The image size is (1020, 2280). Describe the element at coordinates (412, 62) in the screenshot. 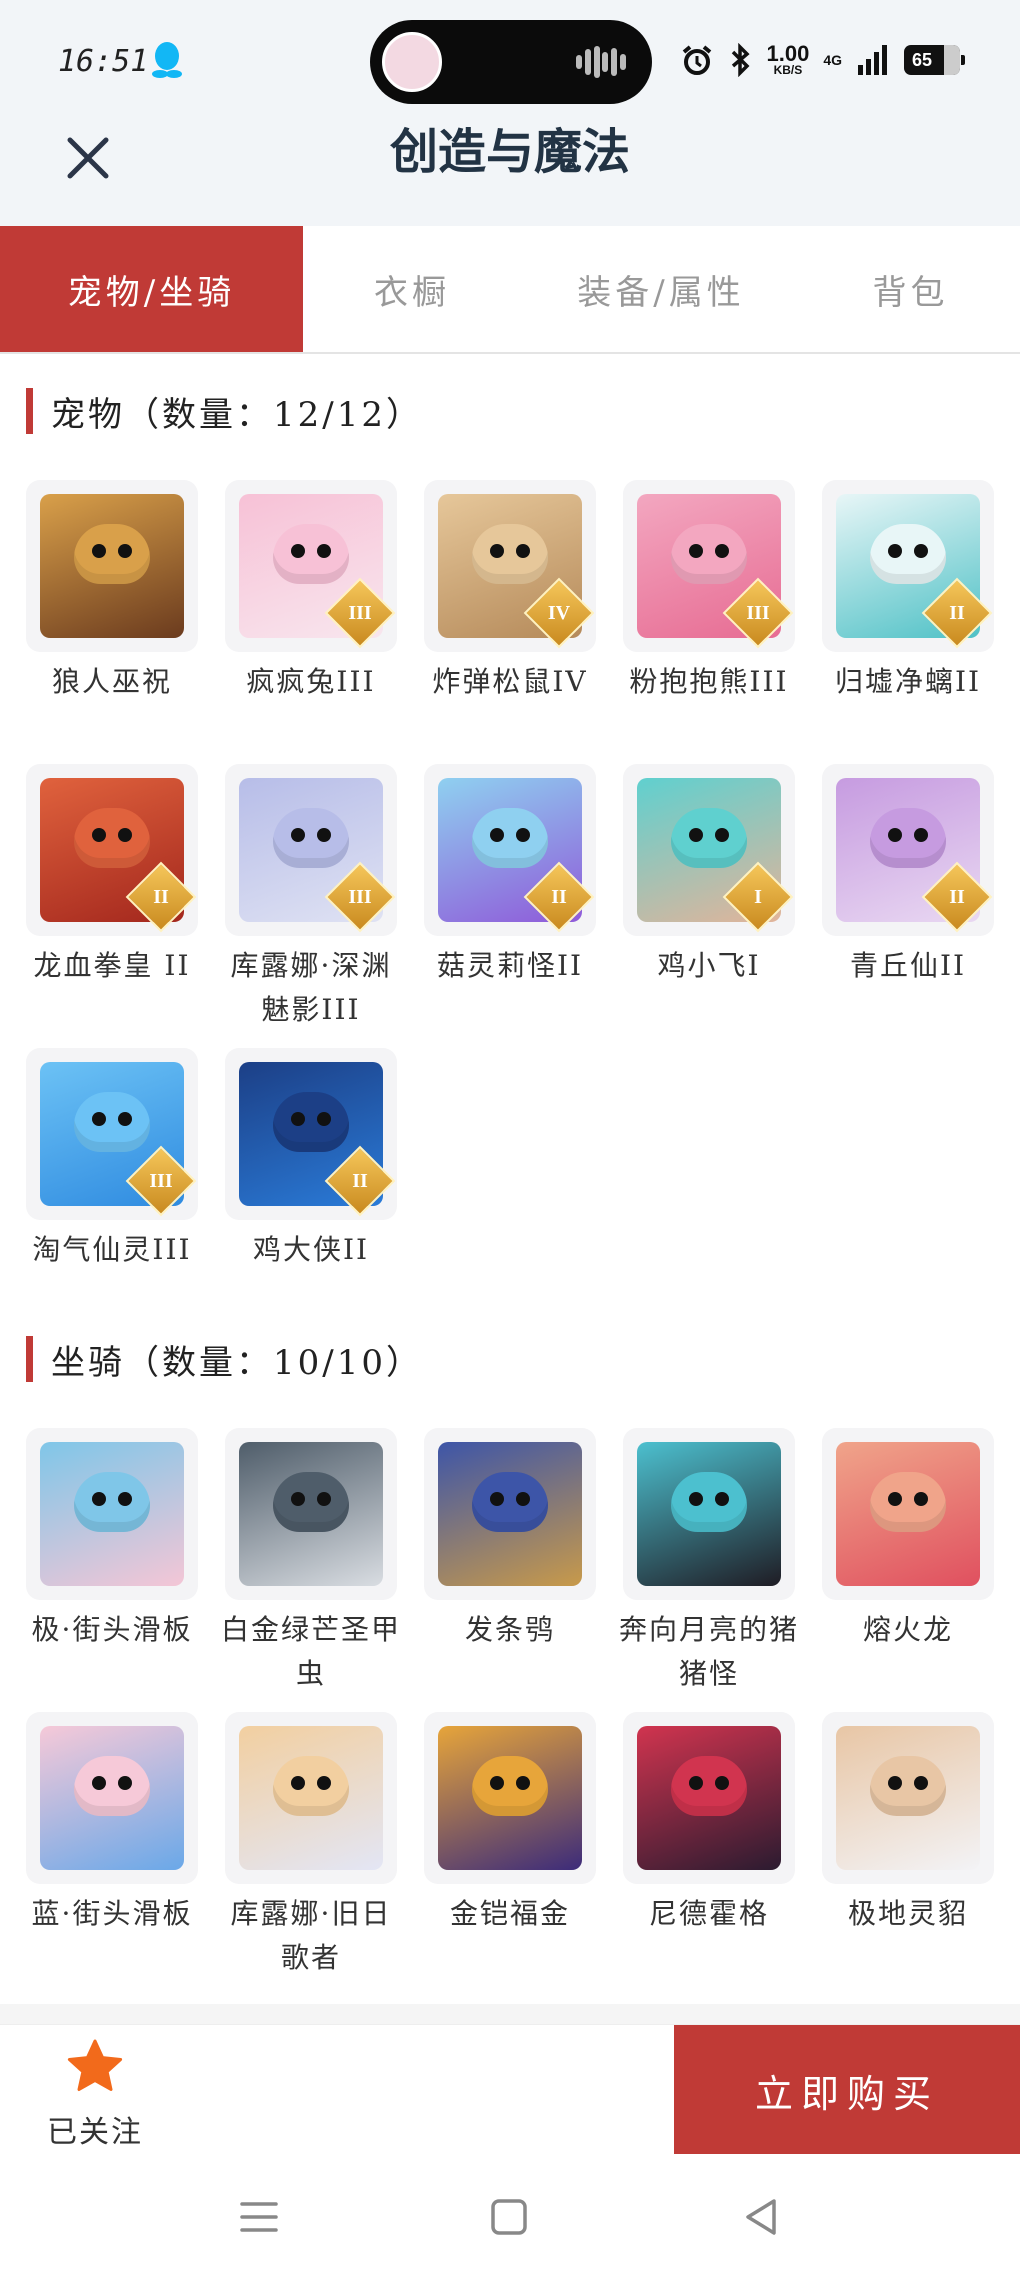

I see `music-avatar` at that location.